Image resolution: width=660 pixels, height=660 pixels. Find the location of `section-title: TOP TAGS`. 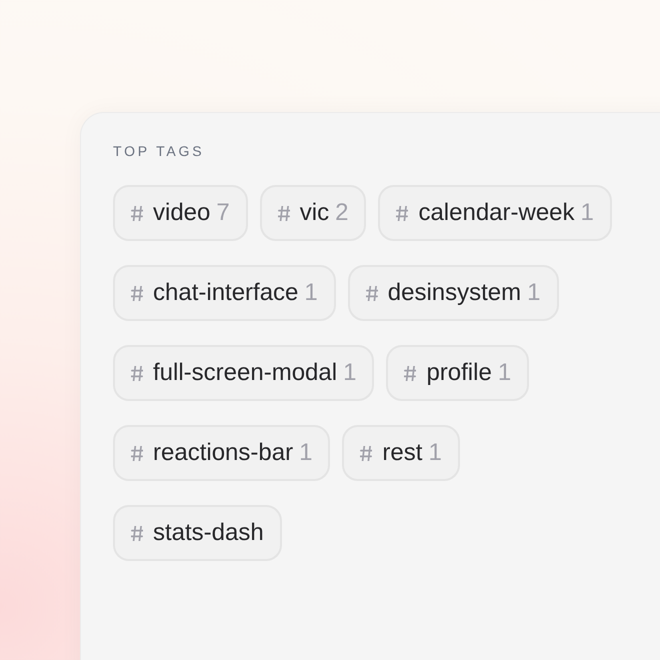

section-title: TOP TAGS is located at coordinates (158, 151).